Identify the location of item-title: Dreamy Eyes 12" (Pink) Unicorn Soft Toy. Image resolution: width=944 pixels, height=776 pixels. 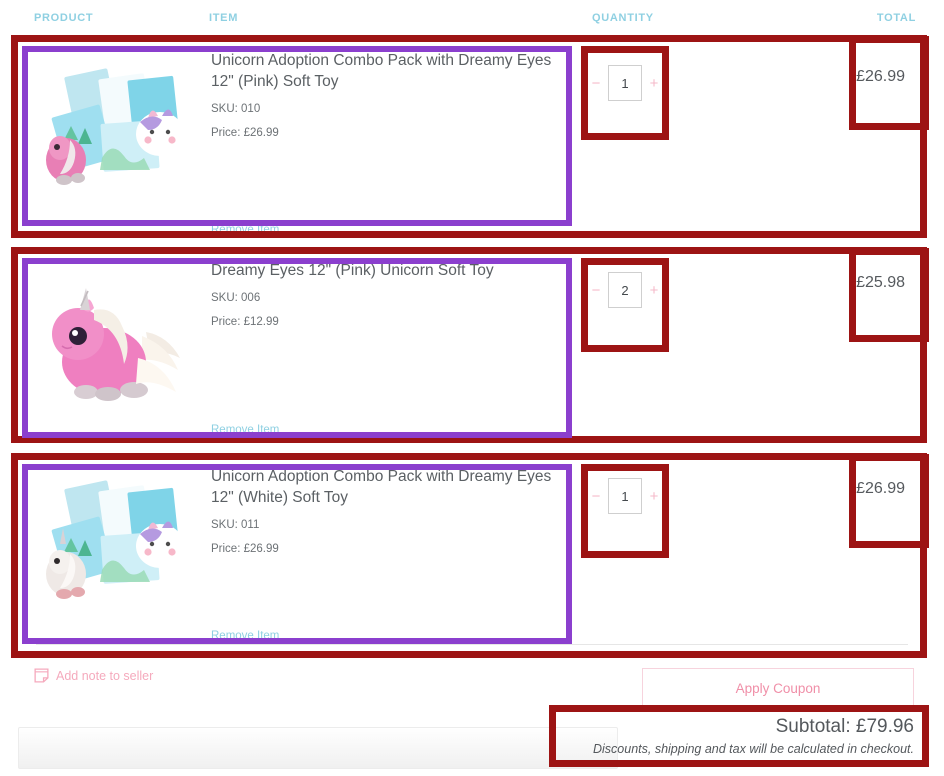
(352, 270).